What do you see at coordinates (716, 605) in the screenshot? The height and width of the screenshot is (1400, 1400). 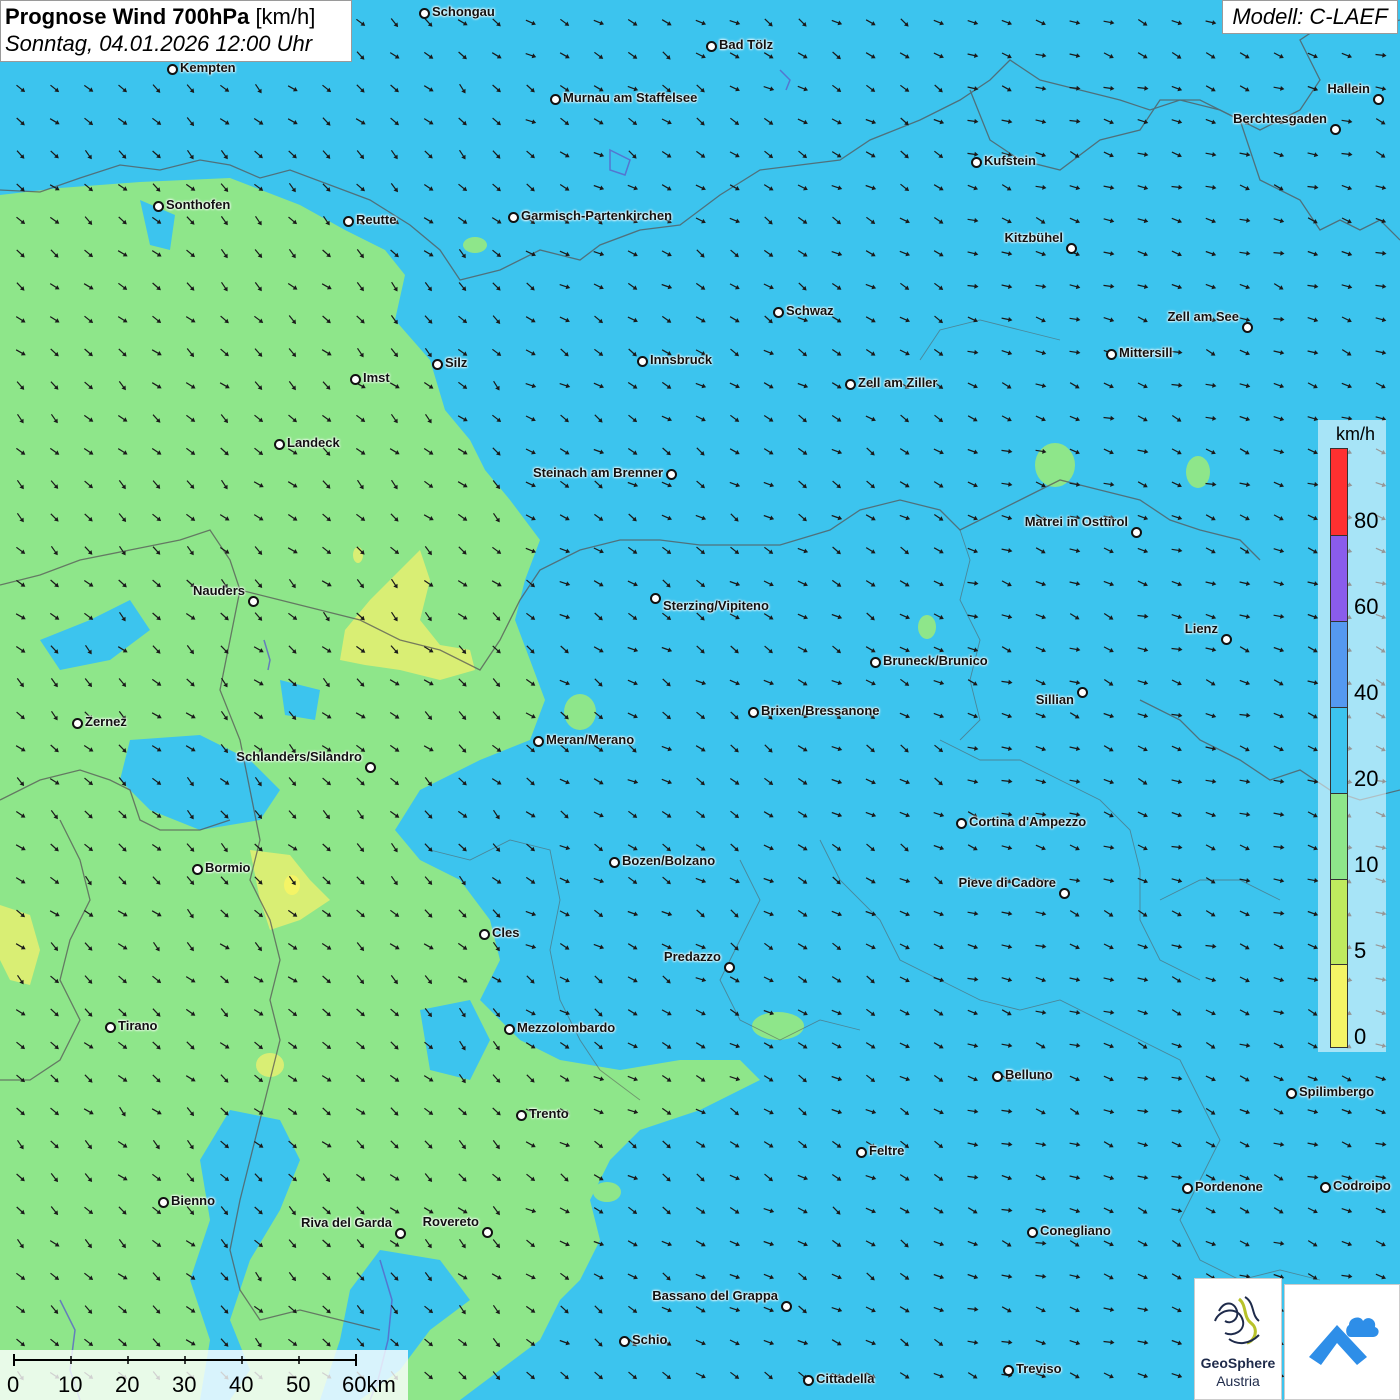 I see `city-label: Sterzing/Vipiteno` at bounding box center [716, 605].